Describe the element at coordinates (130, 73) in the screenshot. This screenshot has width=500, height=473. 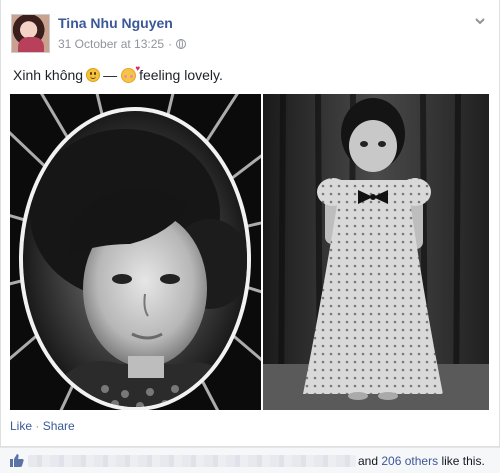
I see `smiling-hearts-emoji-icon: ♥` at that location.